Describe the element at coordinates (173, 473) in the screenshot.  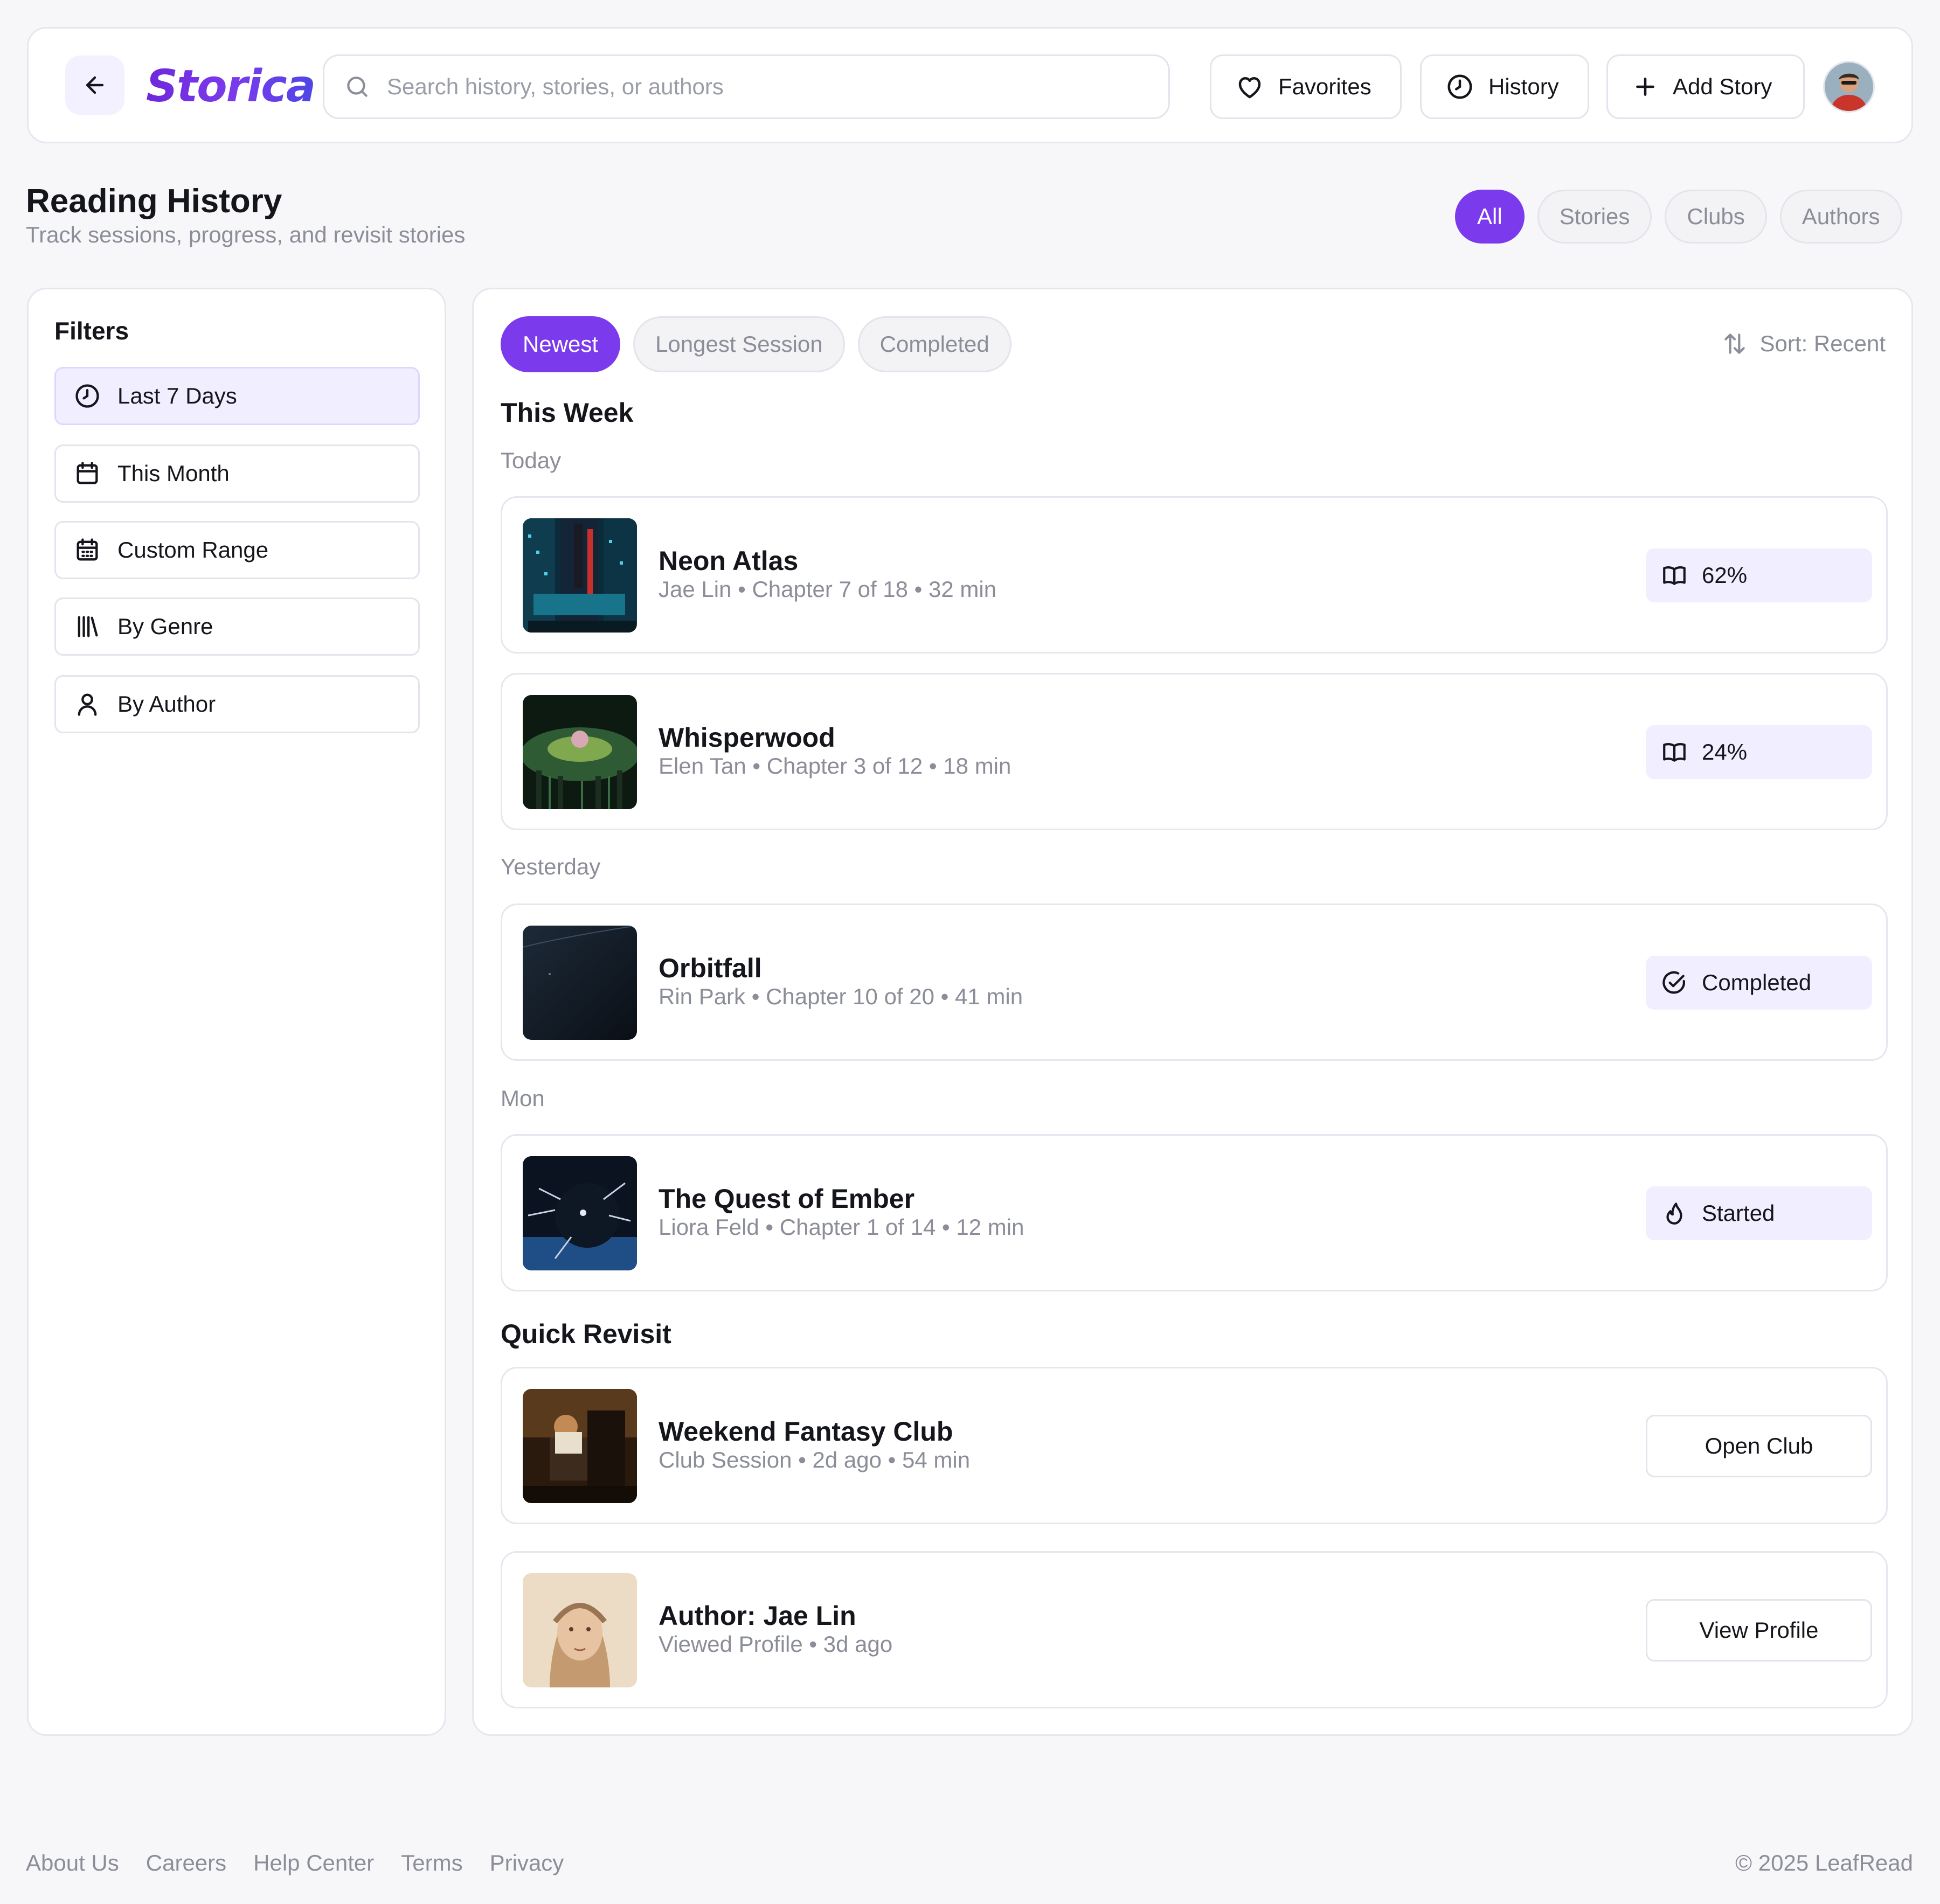
I see `filter-label: This Month` at that location.